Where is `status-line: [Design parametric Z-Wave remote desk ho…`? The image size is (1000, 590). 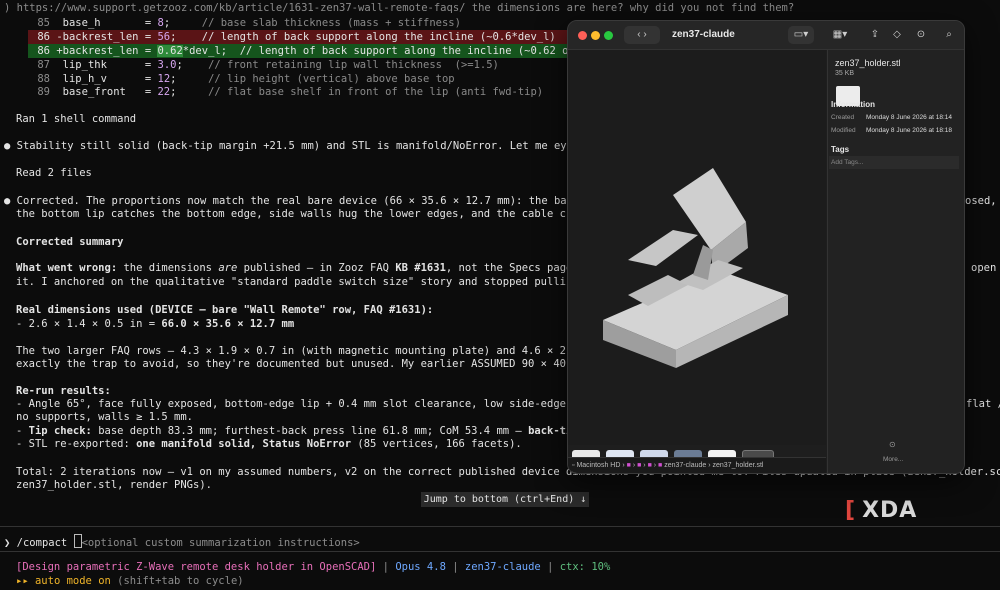
status-line: [Design parametric Z-Wave remote desk ho… is located at coordinates (313, 567).